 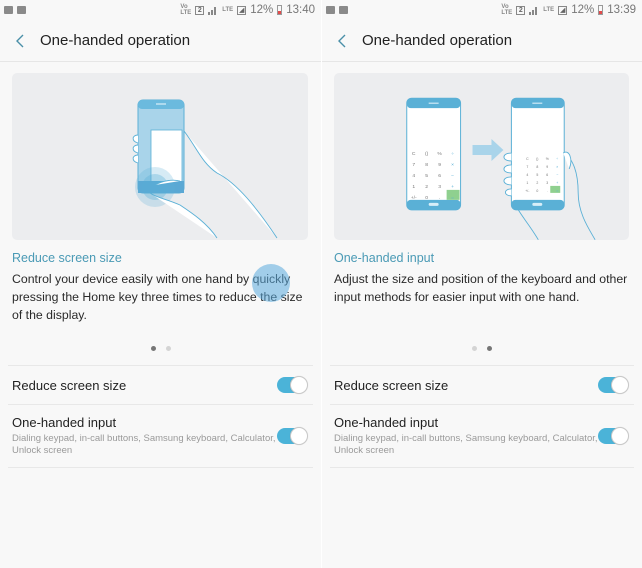 What do you see at coordinates (205, 169) in the screenshot?
I see `phone-hand-illustration` at bounding box center [205, 169].